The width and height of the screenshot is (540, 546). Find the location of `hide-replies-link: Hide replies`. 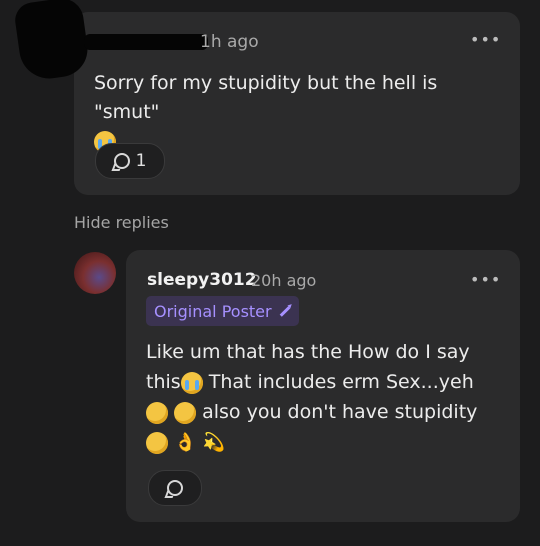

hide-replies-link: Hide replies is located at coordinates (121, 222).